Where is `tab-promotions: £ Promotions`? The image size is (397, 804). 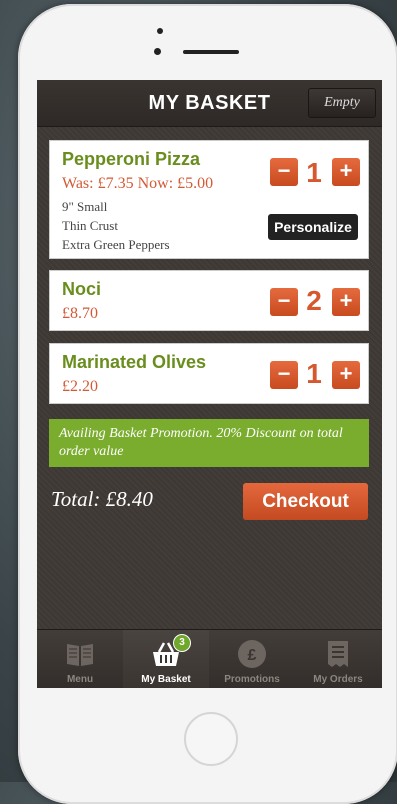 tab-promotions: £ Promotions is located at coordinates (252, 659).